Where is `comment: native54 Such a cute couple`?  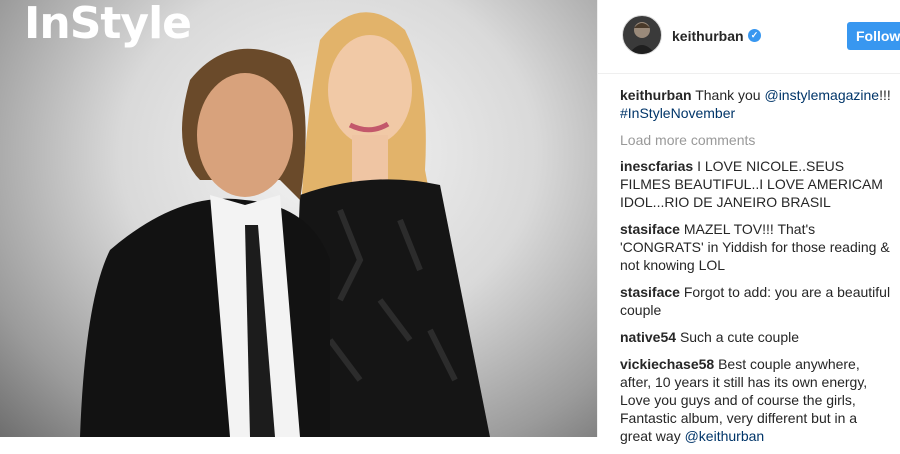 comment: native54 Such a cute couple is located at coordinates (756, 337).